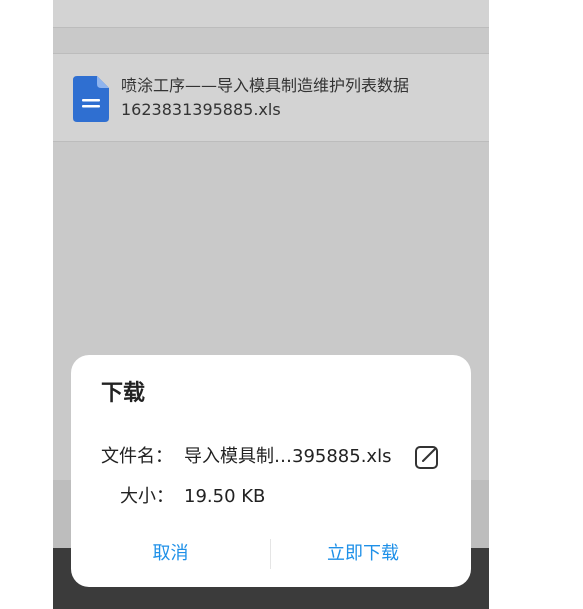 The image size is (583, 609). What do you see at coordinates (123, 393) in the screenshot?
I see `dialog-title: 下载` at bounding box center [123, 393].